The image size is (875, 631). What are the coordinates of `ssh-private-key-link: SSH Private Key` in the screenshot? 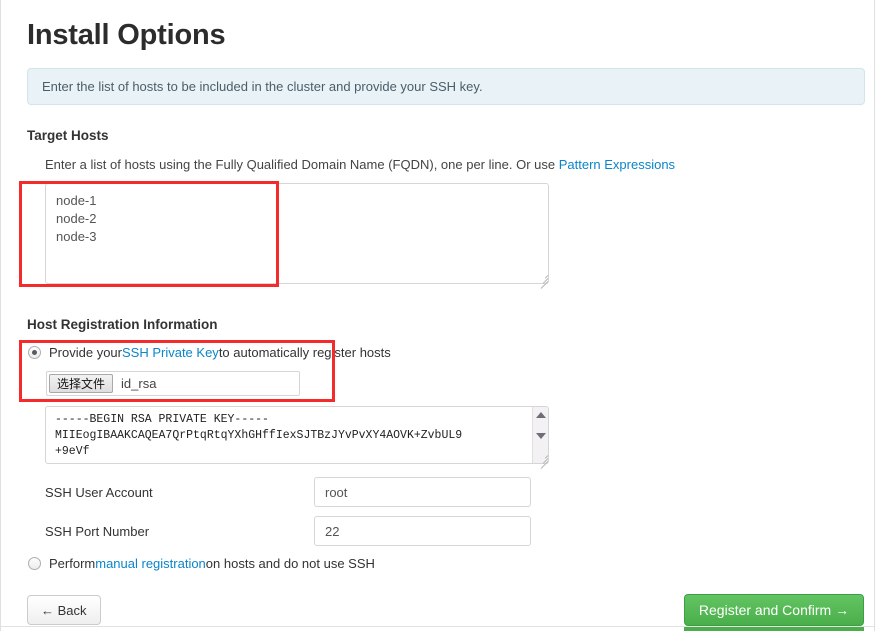 It's located at (170, 352).